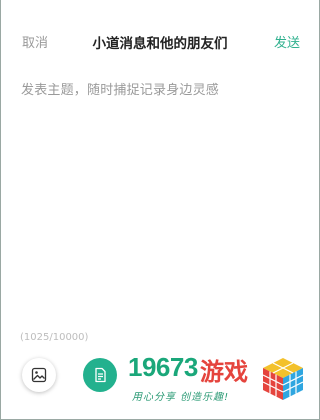 The height and width of the screenshot is (420, 320). I want to click on watermark-number: 19673, so click(163, 367).